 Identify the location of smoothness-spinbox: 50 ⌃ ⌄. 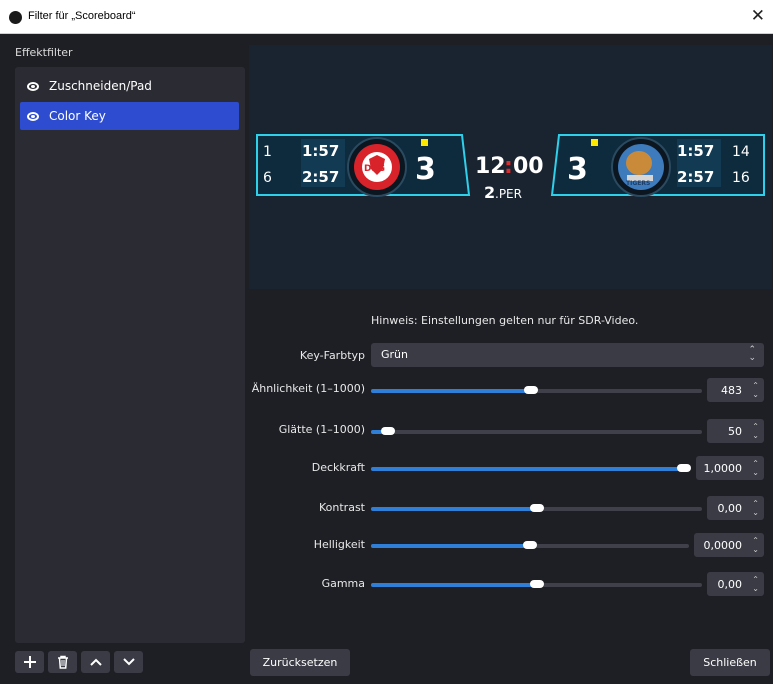
(735, 431).